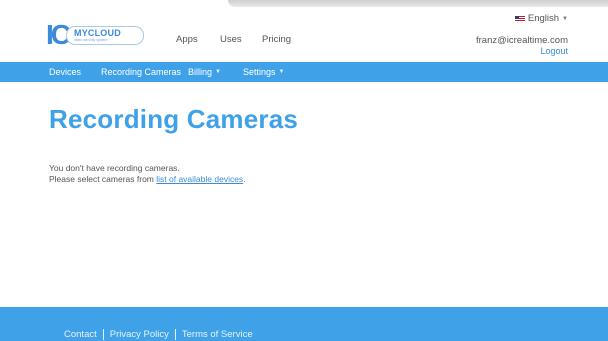  I want to click on logo-name: MYCLOUD, so click(97, 33).